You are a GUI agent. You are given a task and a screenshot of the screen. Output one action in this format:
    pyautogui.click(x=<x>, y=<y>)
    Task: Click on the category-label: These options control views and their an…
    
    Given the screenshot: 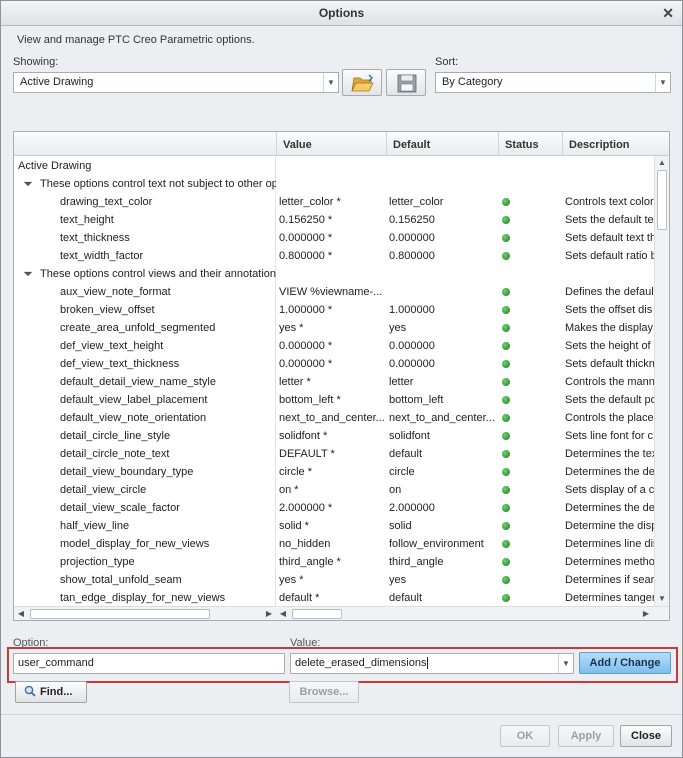 What is the action you would take?
    pyautogui.click(x=158, y=274)
    